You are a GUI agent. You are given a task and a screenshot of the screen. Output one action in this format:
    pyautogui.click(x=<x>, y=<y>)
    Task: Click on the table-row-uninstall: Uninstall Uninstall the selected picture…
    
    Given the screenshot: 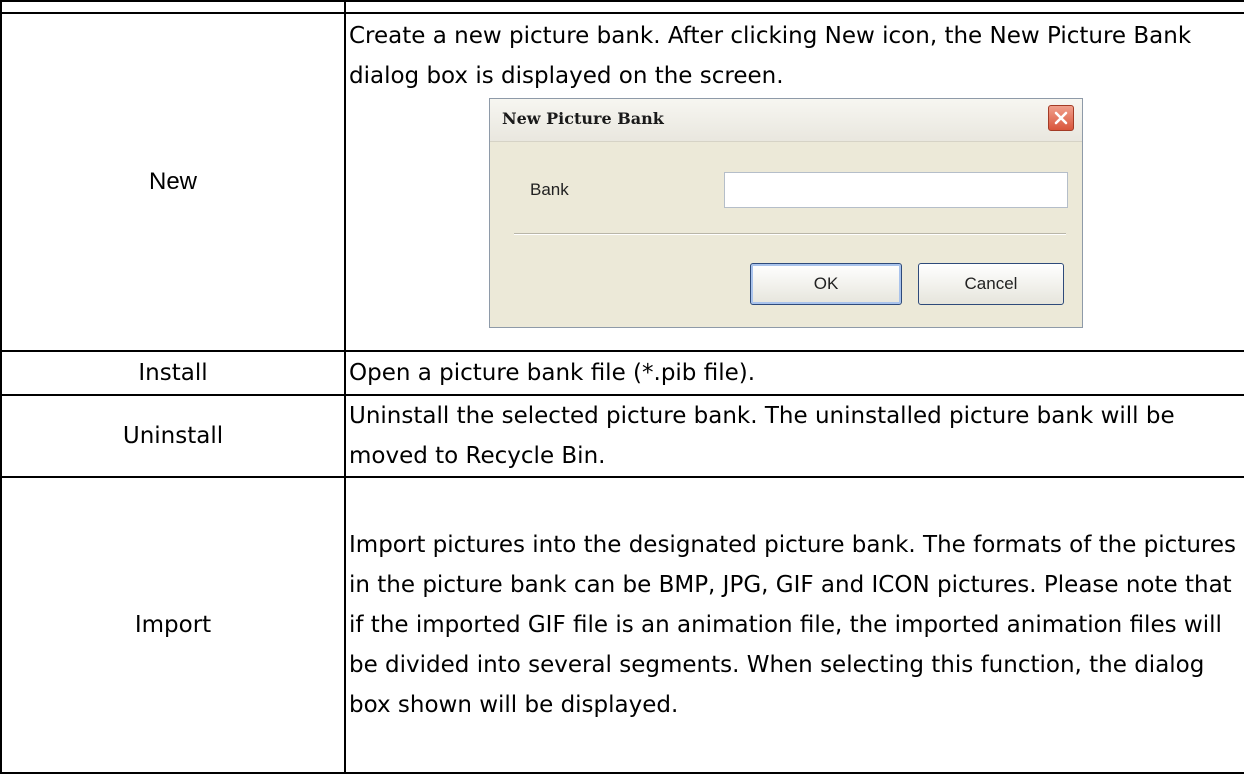 What is the action you would take?
    pyautogui.click(x=622, y=436)
    